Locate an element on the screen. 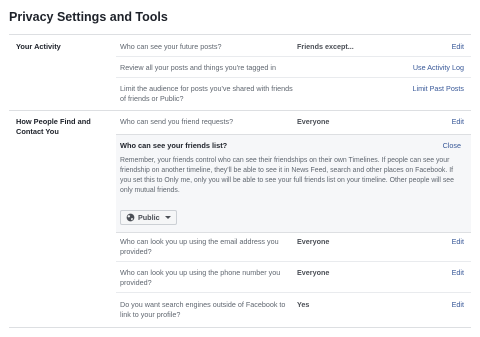 The image size is (480, 337). use-activity-log-link: Use Activity Log is located at coordinates (438, 67).